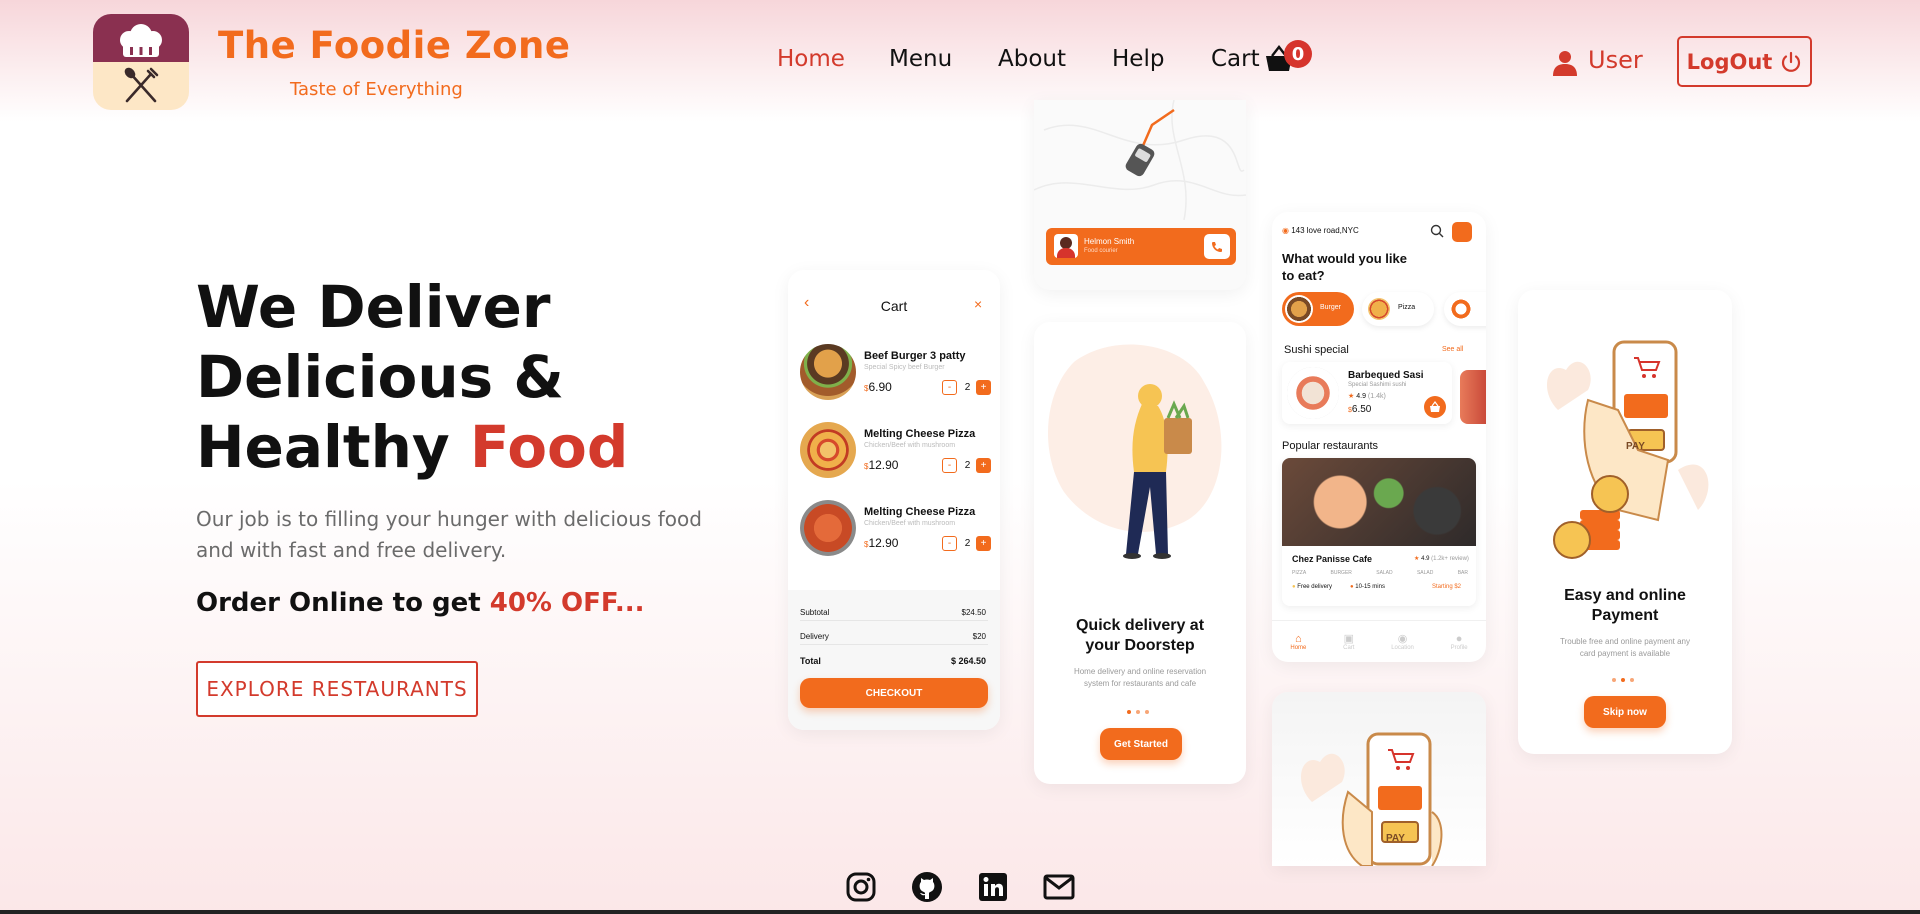  I want to click on total-value: $ 264.50, so click(968, 661).